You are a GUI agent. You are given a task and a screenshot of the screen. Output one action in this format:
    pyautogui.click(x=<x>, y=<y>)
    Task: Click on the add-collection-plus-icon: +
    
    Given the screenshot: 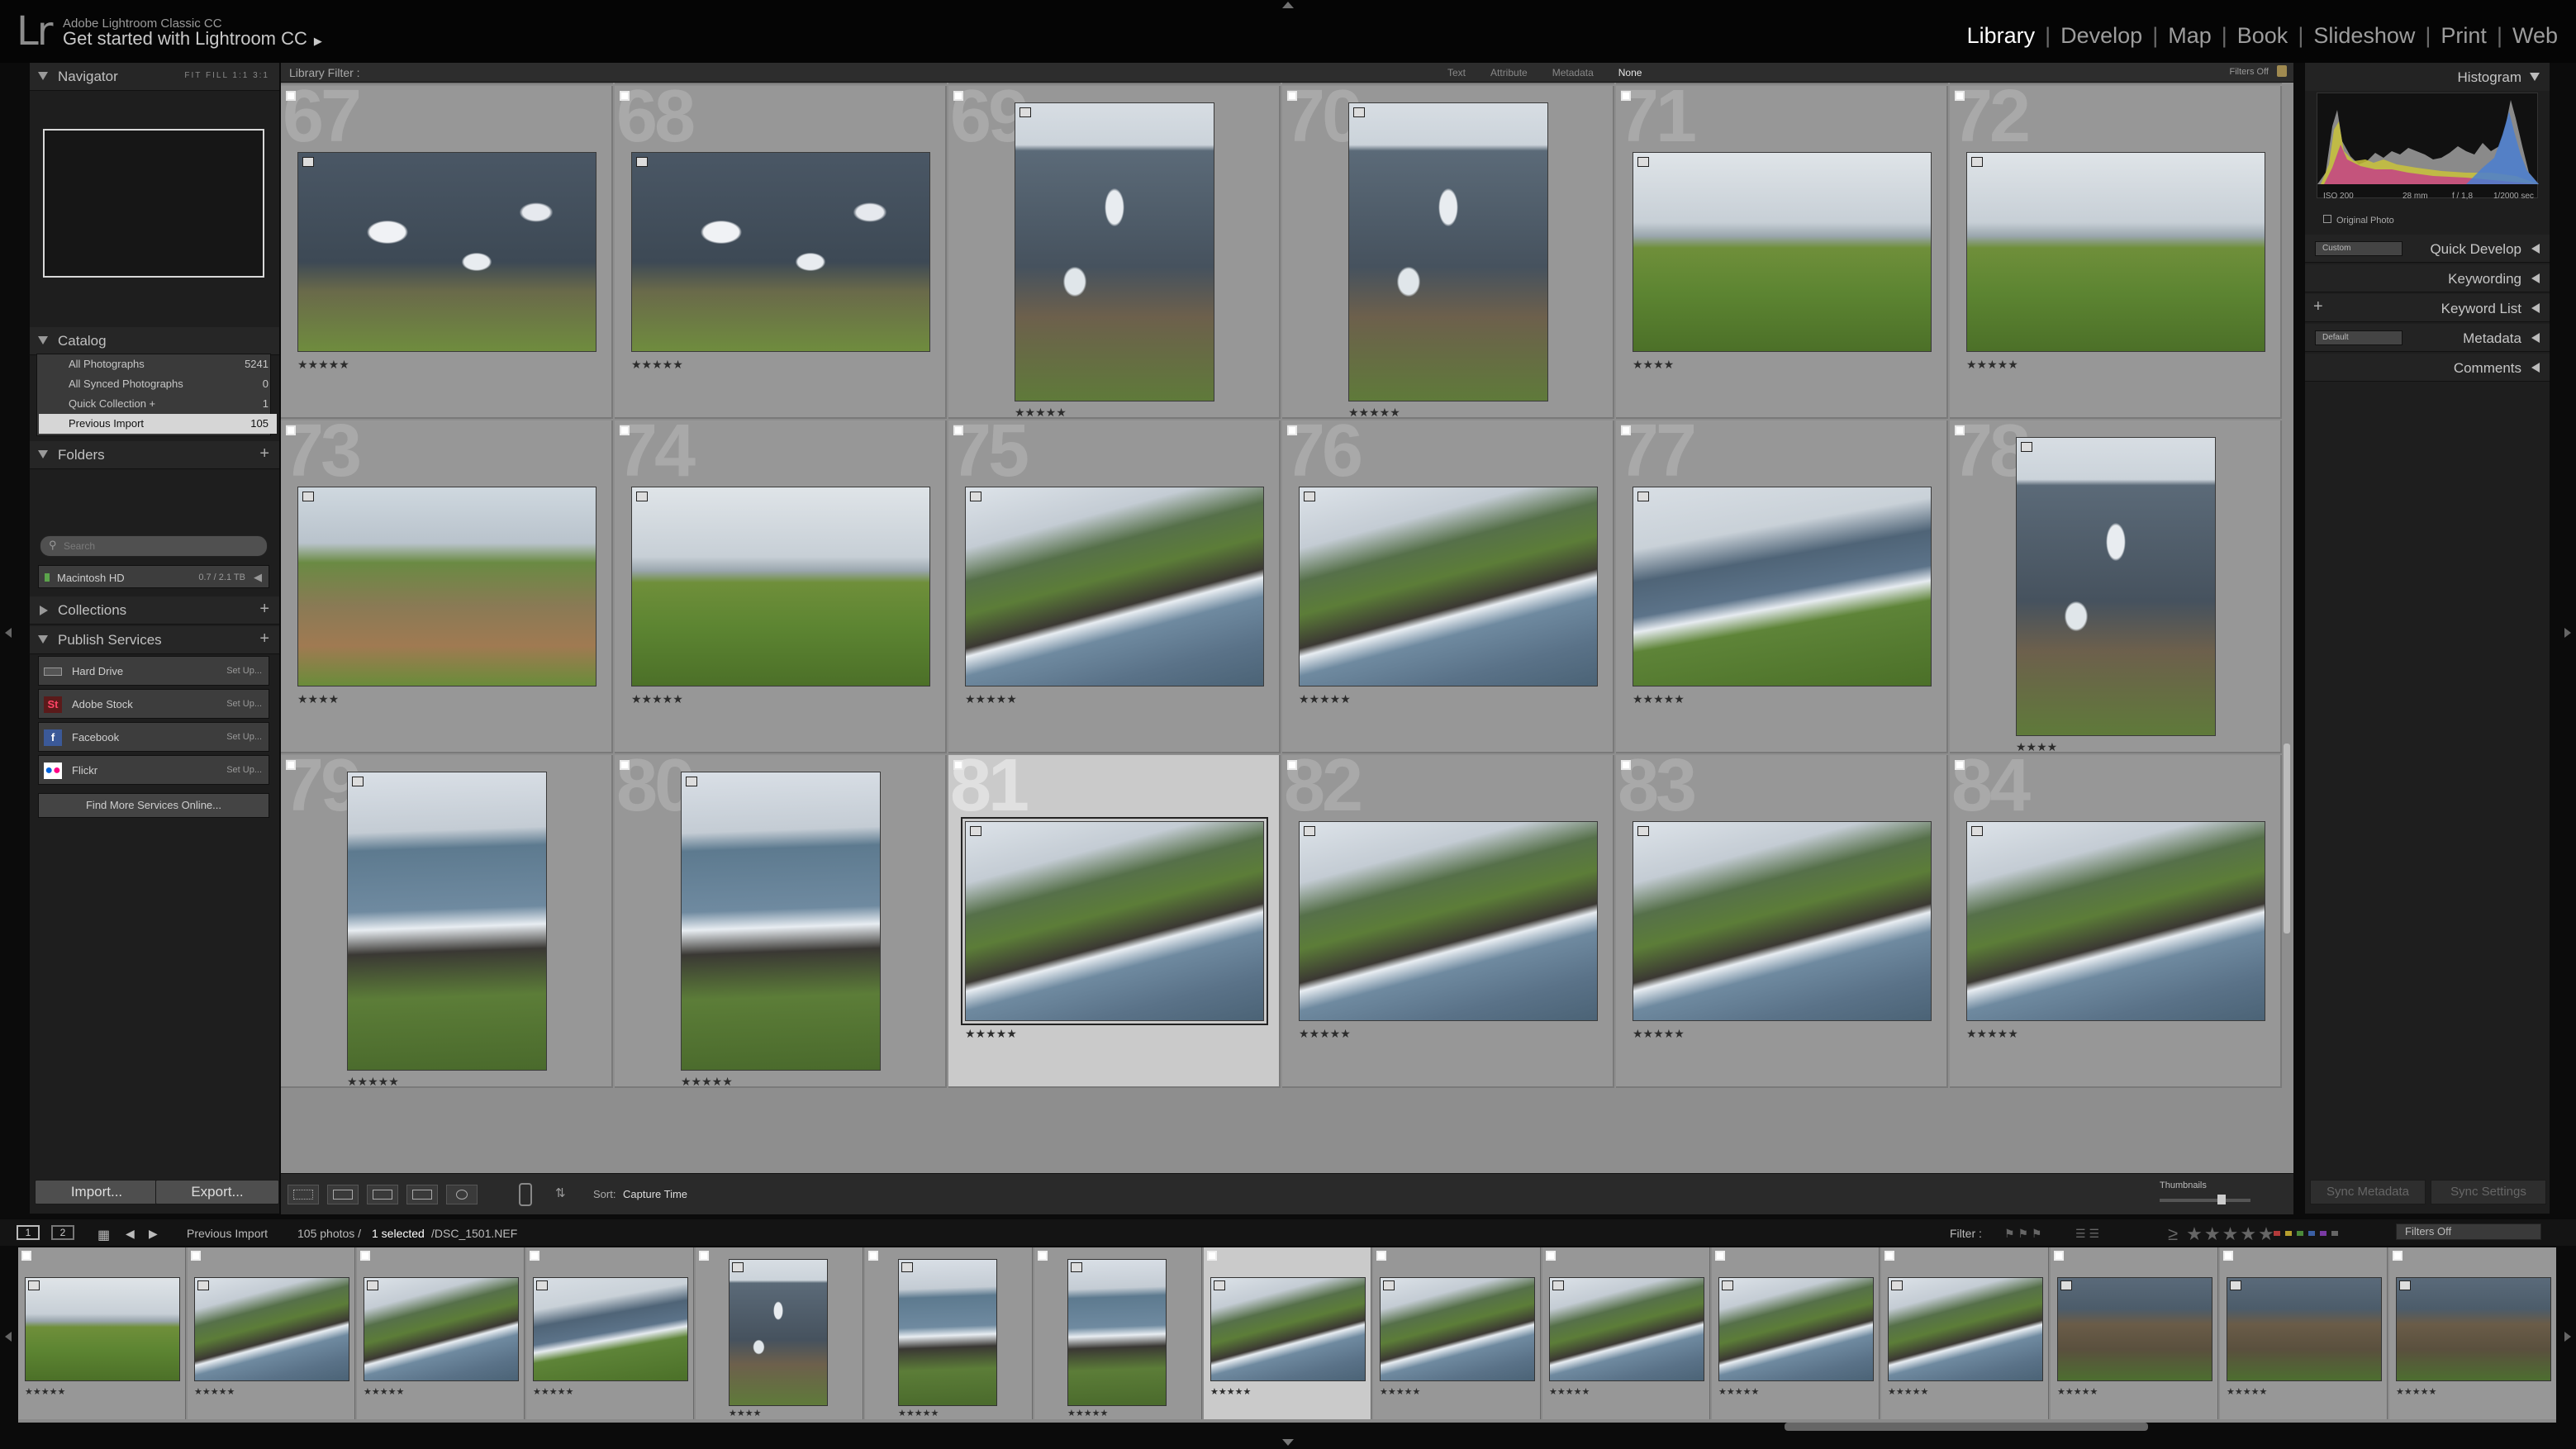 What is the action you would take?
    pyautogui.click(x=264, y=609)
    